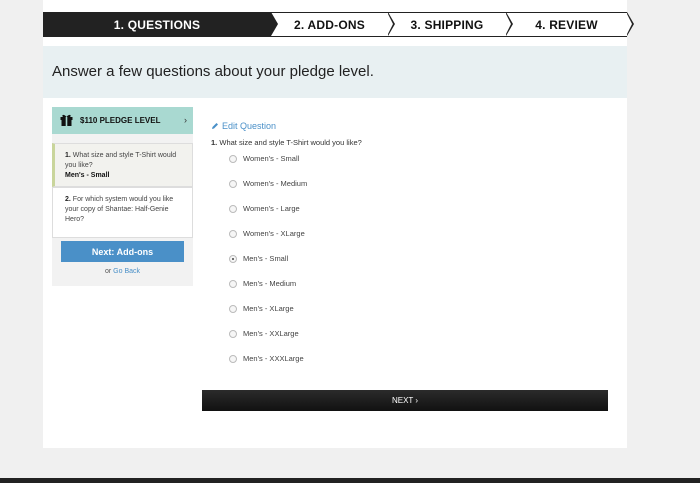 This screenshot has height=483, width=700. I want to click on step-review: 4. REVIEW, so click(570, 24).